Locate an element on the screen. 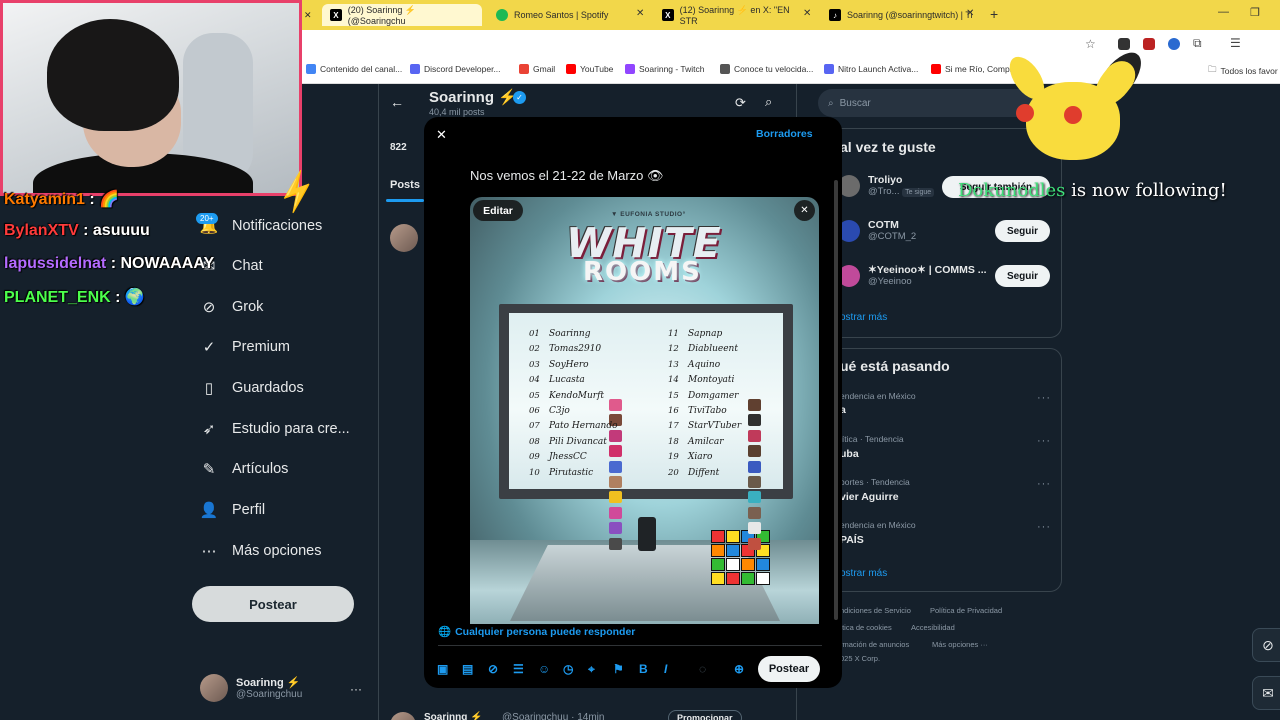 The width and height of the screenshot is (1280, 720). bookmark-item: YouTube is located at coordinates (589, 69).